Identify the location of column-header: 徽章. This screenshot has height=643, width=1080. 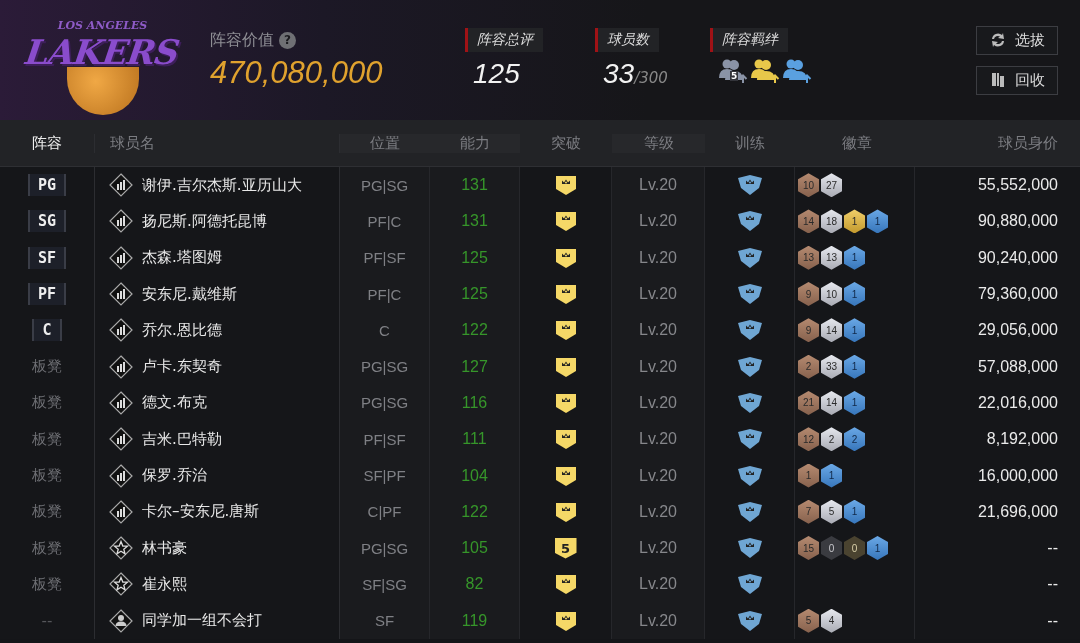
(855, 143).